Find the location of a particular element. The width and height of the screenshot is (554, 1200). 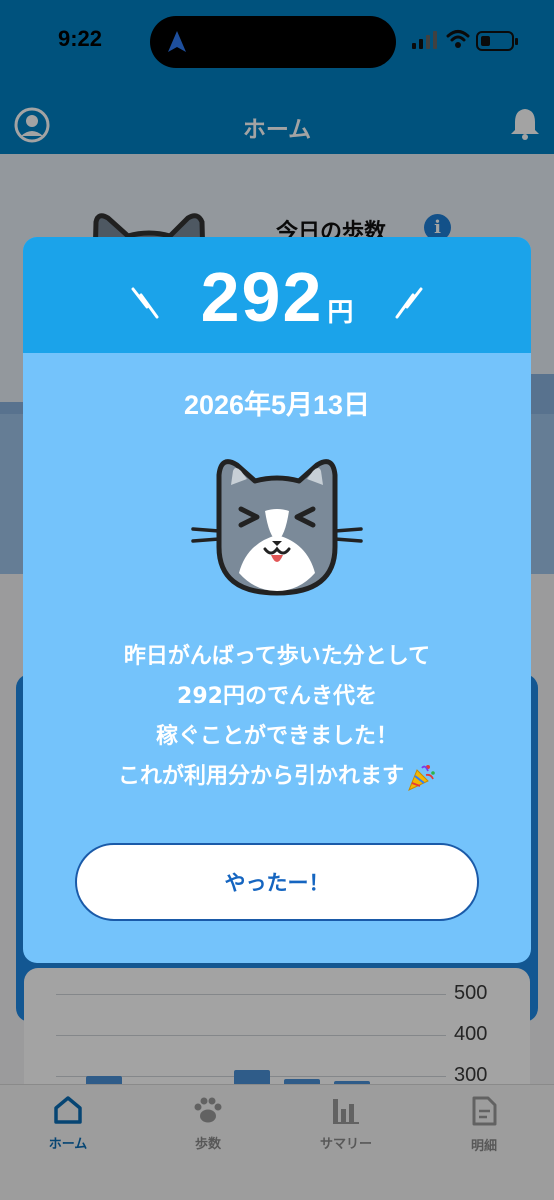

sparkle-right-icon is located at coordinates (409, 303).